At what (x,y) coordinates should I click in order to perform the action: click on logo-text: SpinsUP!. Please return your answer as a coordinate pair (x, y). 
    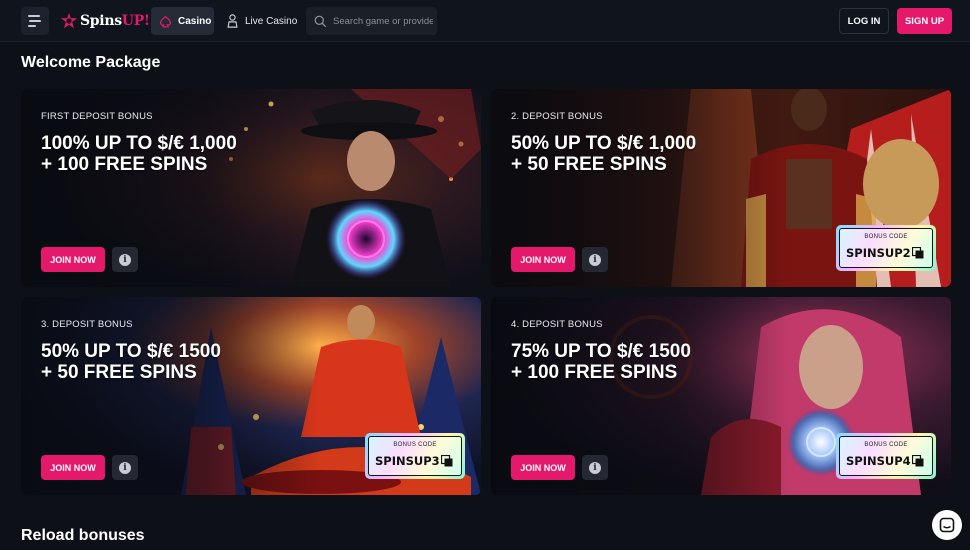
    Looking at the image, I should click on (115, 21).